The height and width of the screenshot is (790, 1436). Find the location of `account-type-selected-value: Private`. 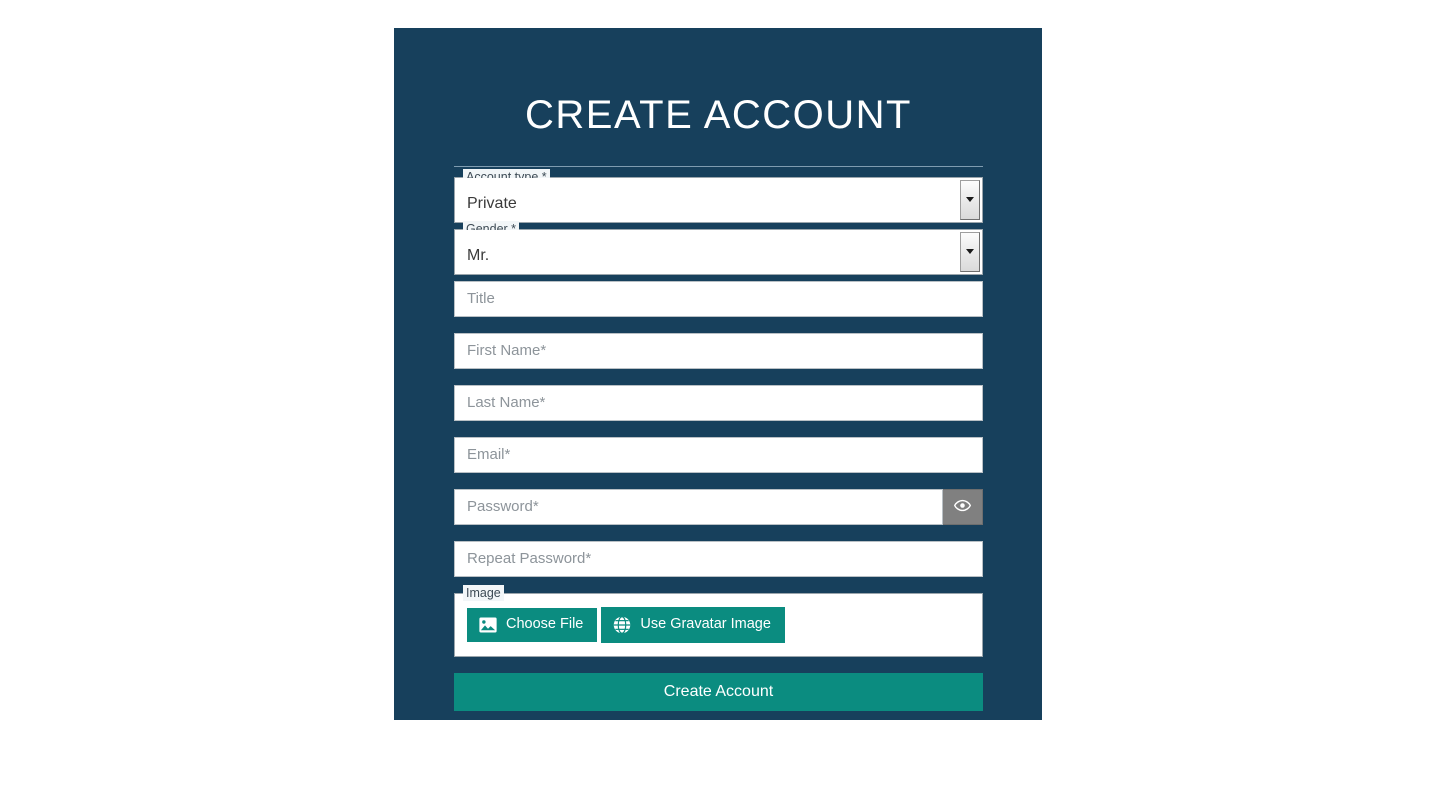

account-type-selected-value: Private is located at coordinates (492, 203).